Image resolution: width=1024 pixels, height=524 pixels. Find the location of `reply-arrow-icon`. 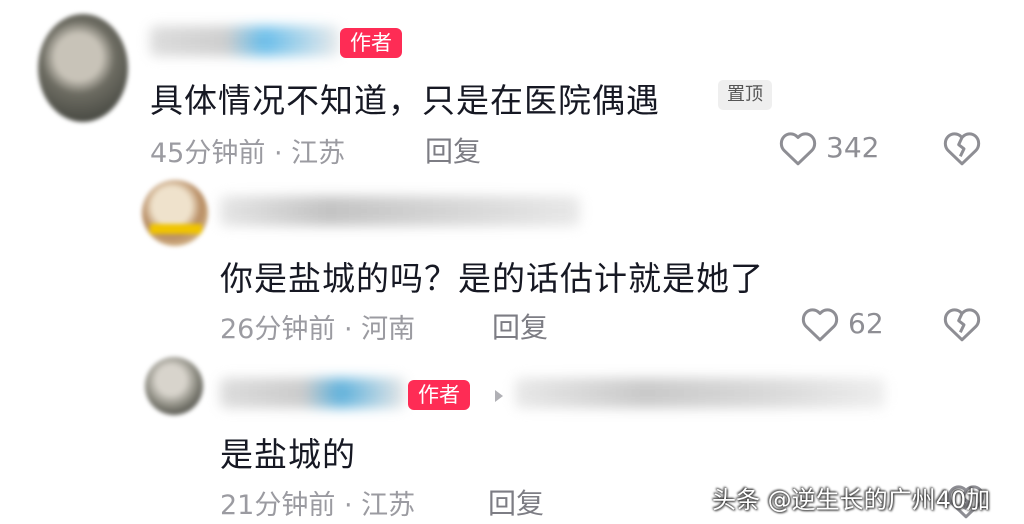

reply-arrow-icon is located at coordinates (499, 396).